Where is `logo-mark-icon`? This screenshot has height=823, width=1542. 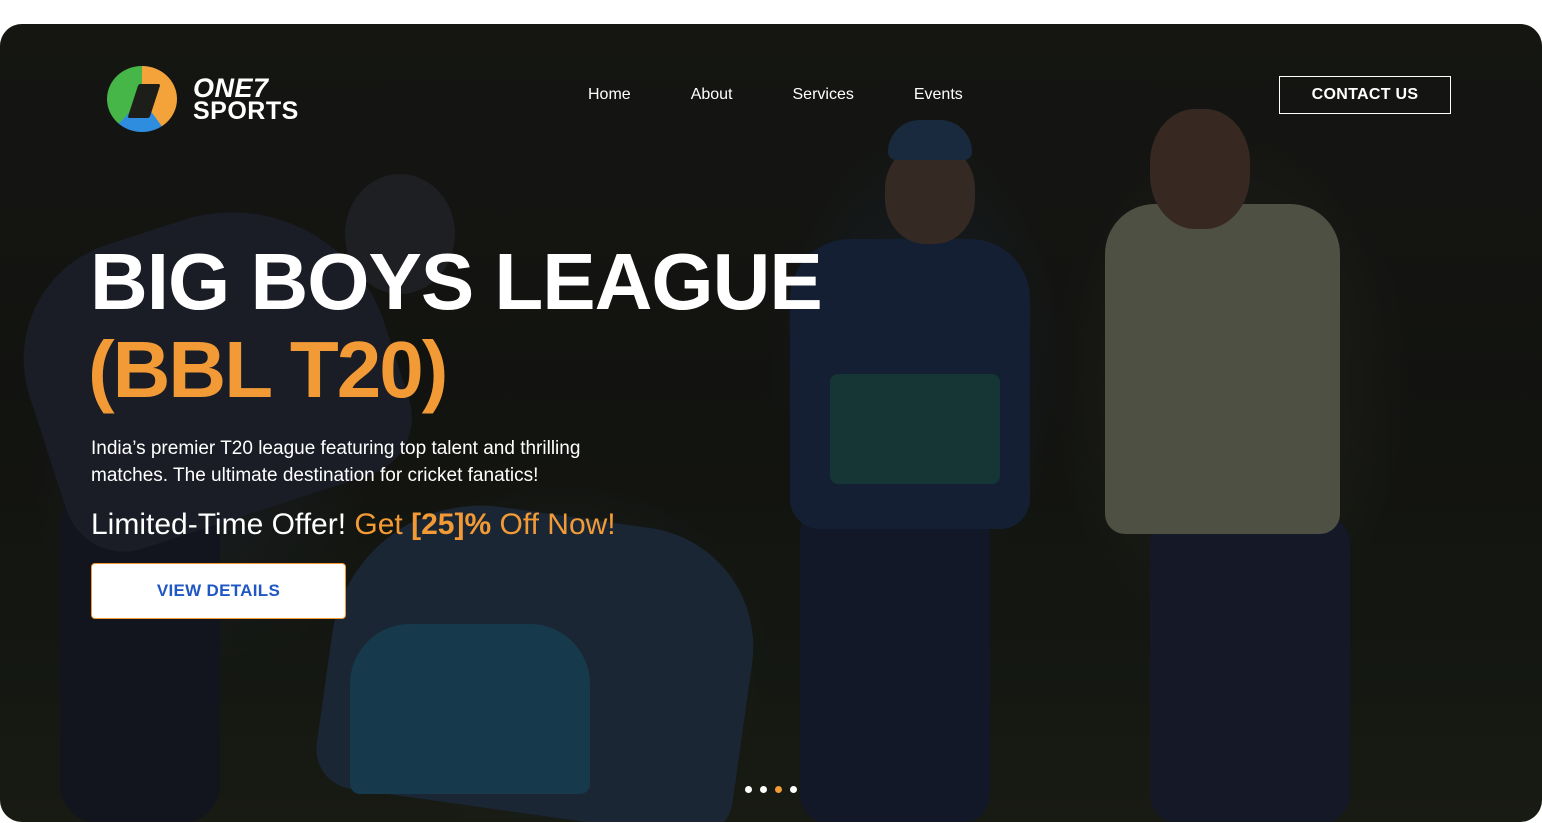
logo-mark-icon is located at coordinates (142, 99).